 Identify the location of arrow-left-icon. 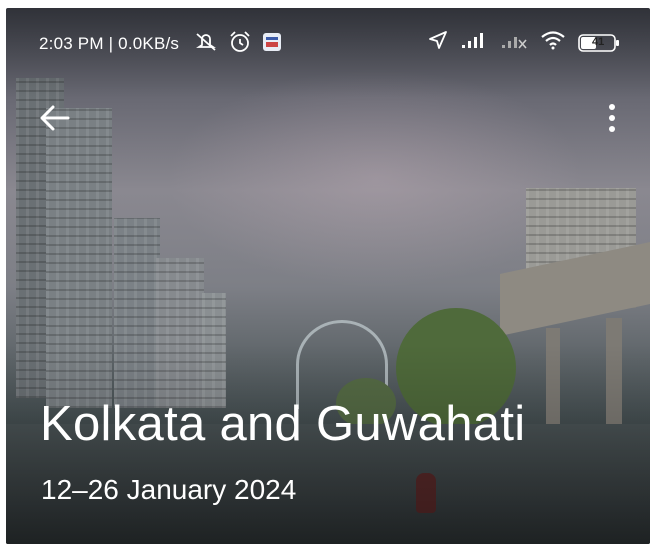
(55, 118).